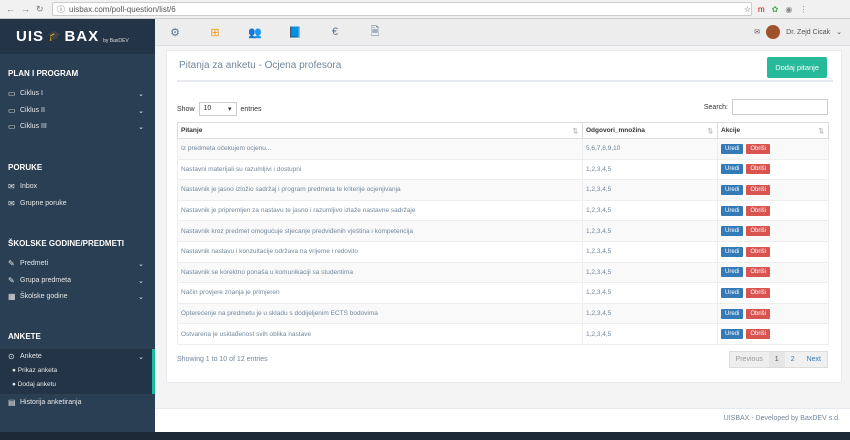 The height and width of the screenshot is (440, 850). Describe the element at coordinates (747, 9) in the screenshot. I see `bookmark-icon: ☆` at that location.